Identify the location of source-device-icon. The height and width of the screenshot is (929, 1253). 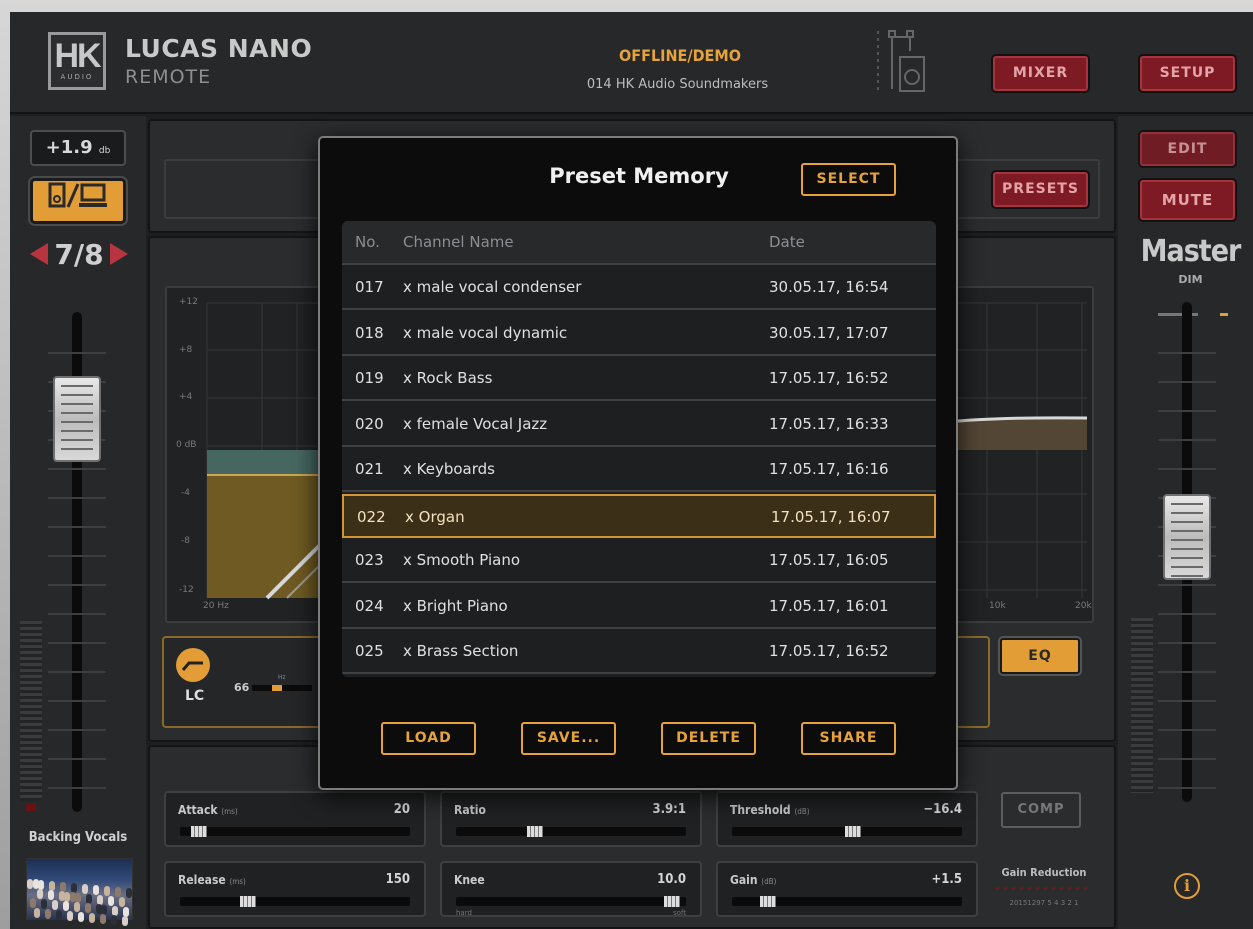
(77, 195).